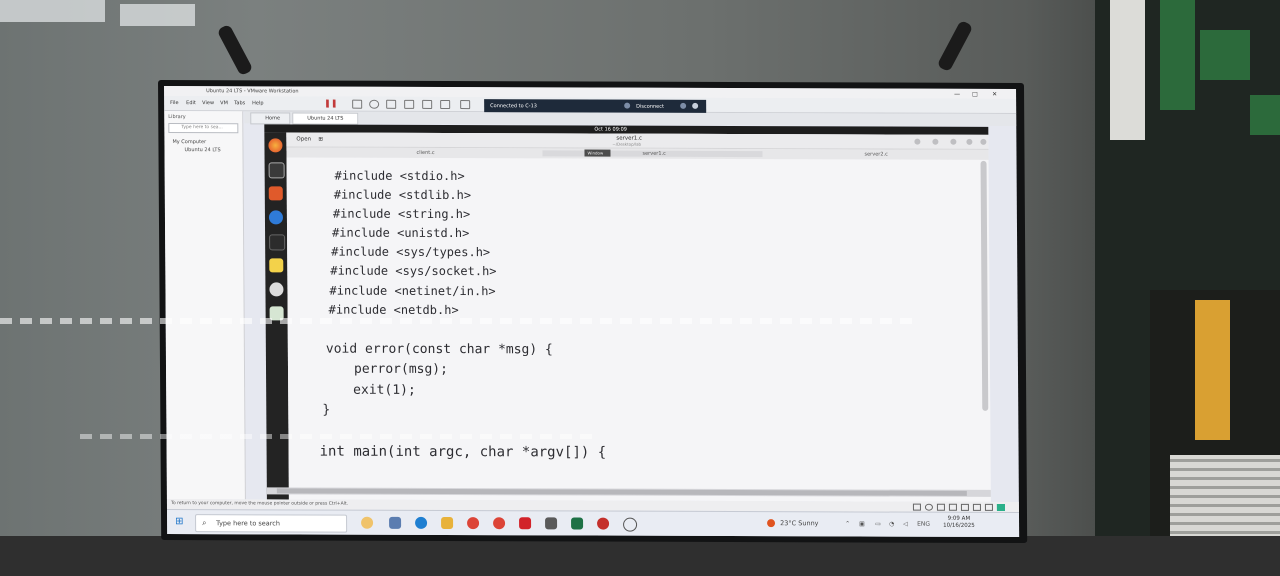 This screenshot has width=1280, height=576. I want to click on code-line: #include <sys/types.h>, so click(411, 252).